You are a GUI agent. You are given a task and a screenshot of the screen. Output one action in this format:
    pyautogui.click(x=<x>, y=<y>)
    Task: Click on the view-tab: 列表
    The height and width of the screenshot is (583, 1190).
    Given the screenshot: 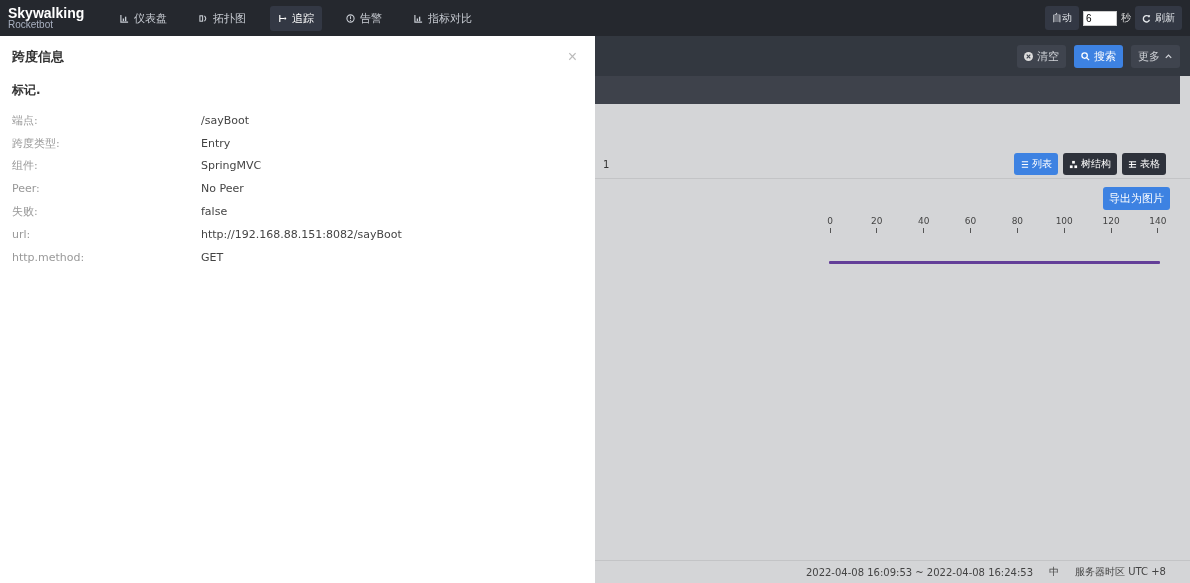 What is the action you would take?
    pyautogui.click(x=1036, y=164)
    